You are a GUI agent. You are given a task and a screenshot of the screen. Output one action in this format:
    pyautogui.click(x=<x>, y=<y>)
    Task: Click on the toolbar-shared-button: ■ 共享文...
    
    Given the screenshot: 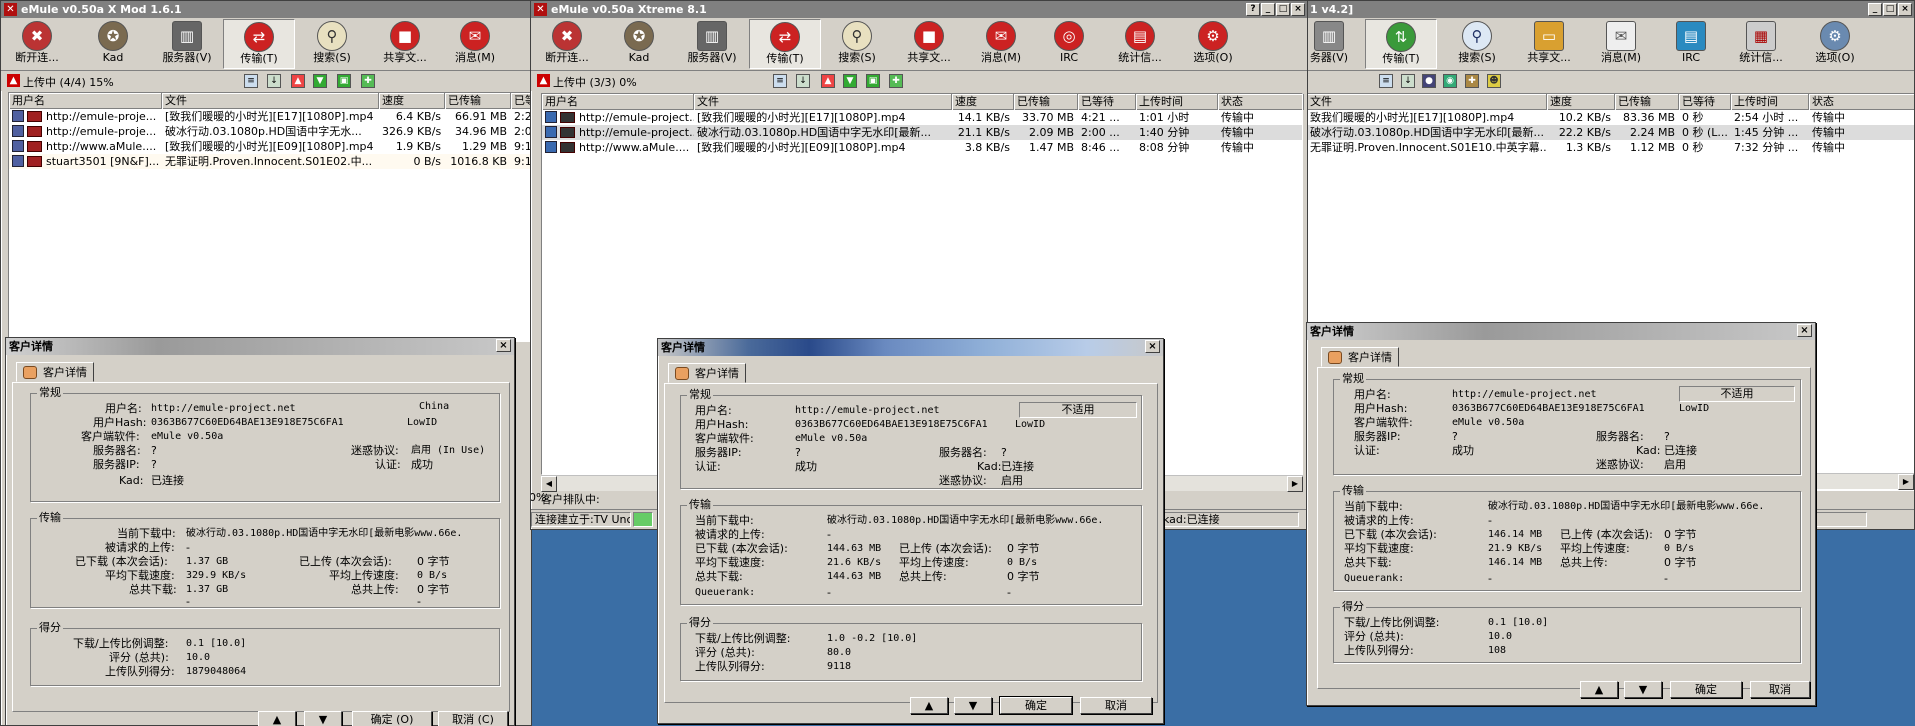 What is the action you would take?
    pyautogui.click(x=405, y=44)
    